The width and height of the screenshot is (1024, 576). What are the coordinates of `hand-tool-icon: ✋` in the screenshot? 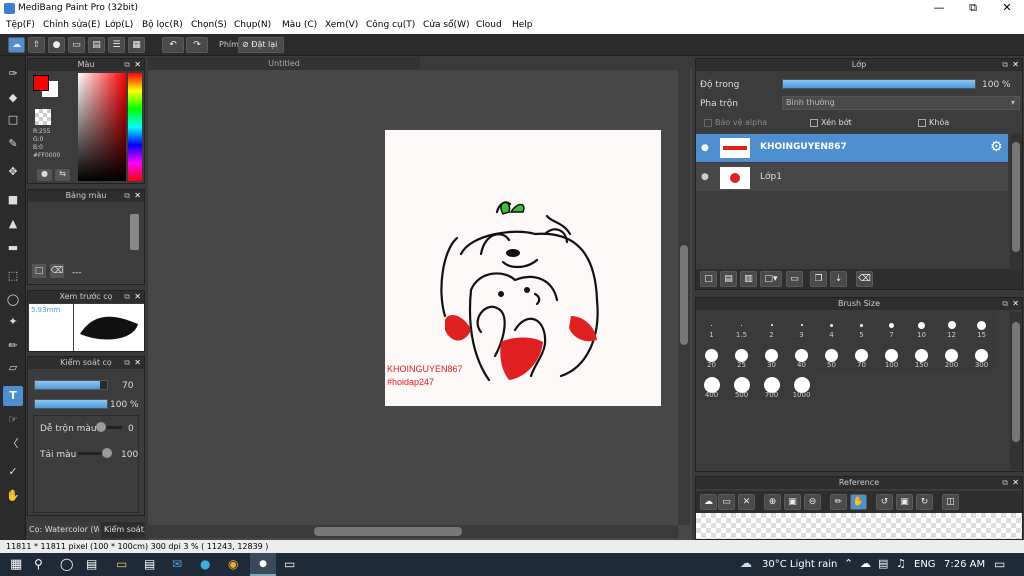 It's located at (13, 496).